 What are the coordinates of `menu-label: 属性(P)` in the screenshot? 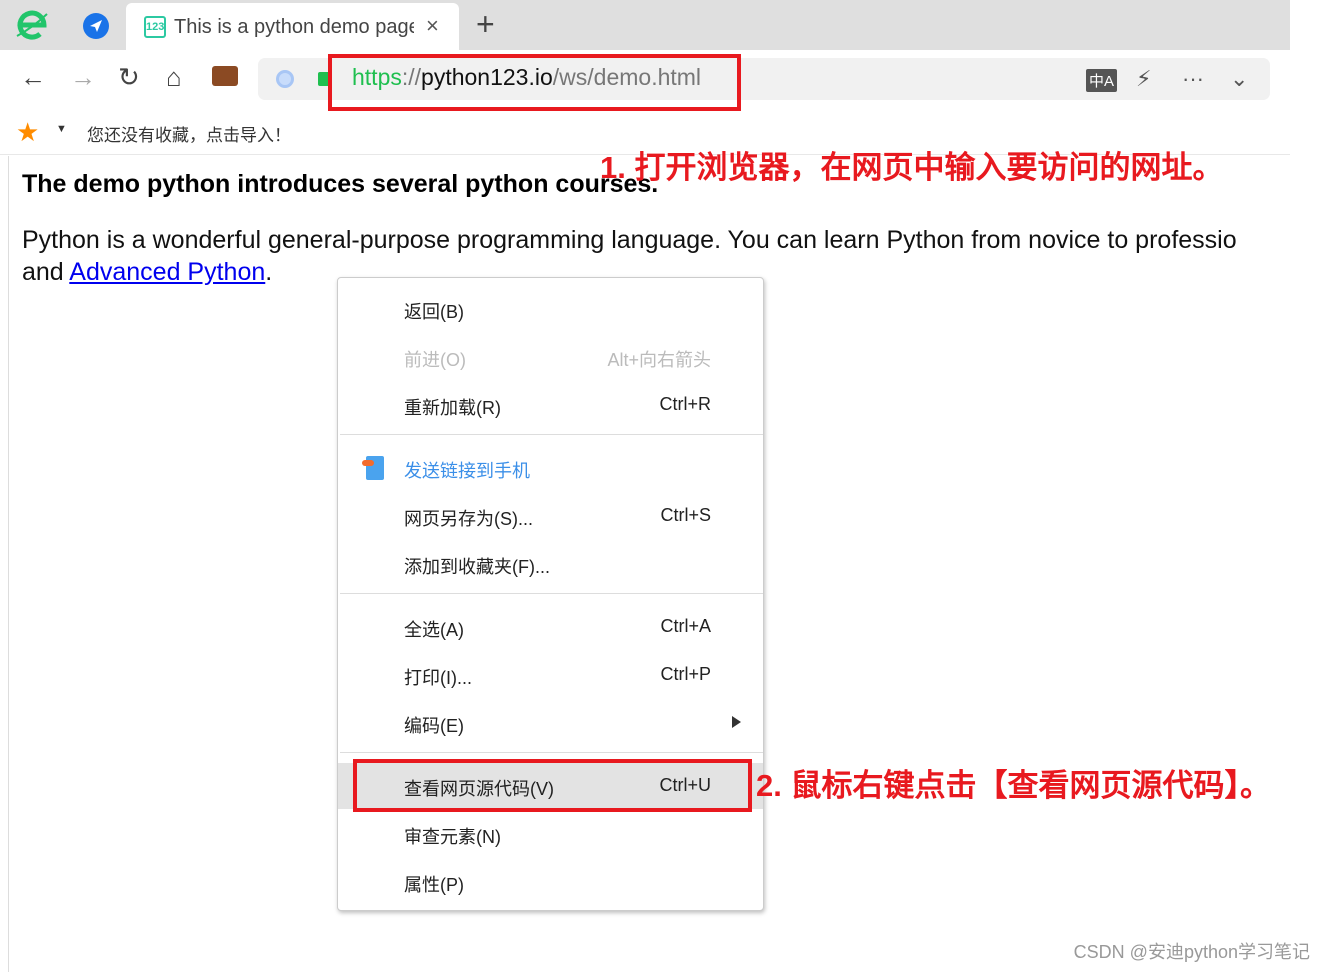 It's located at (434, 885).